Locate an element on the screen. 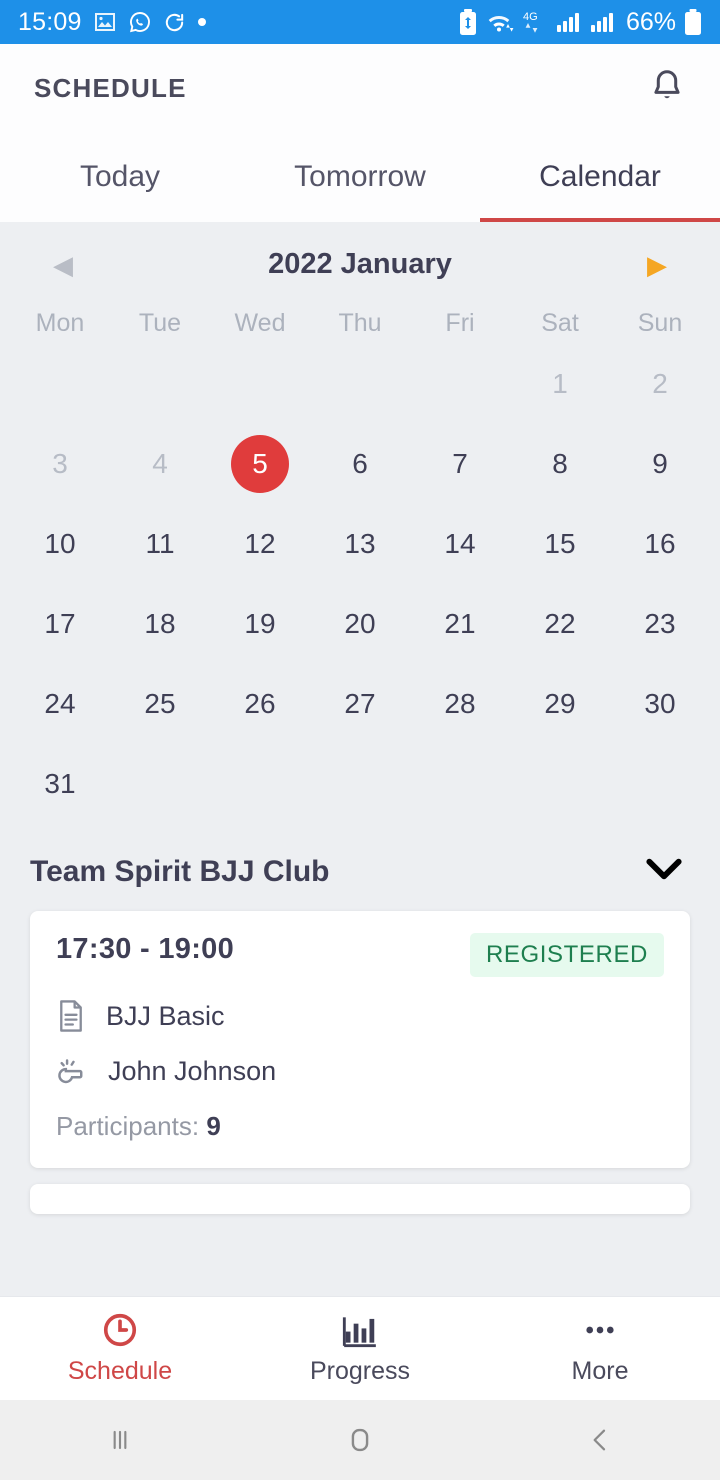  calendar-day: 23 is located at coordinates (660, 624).